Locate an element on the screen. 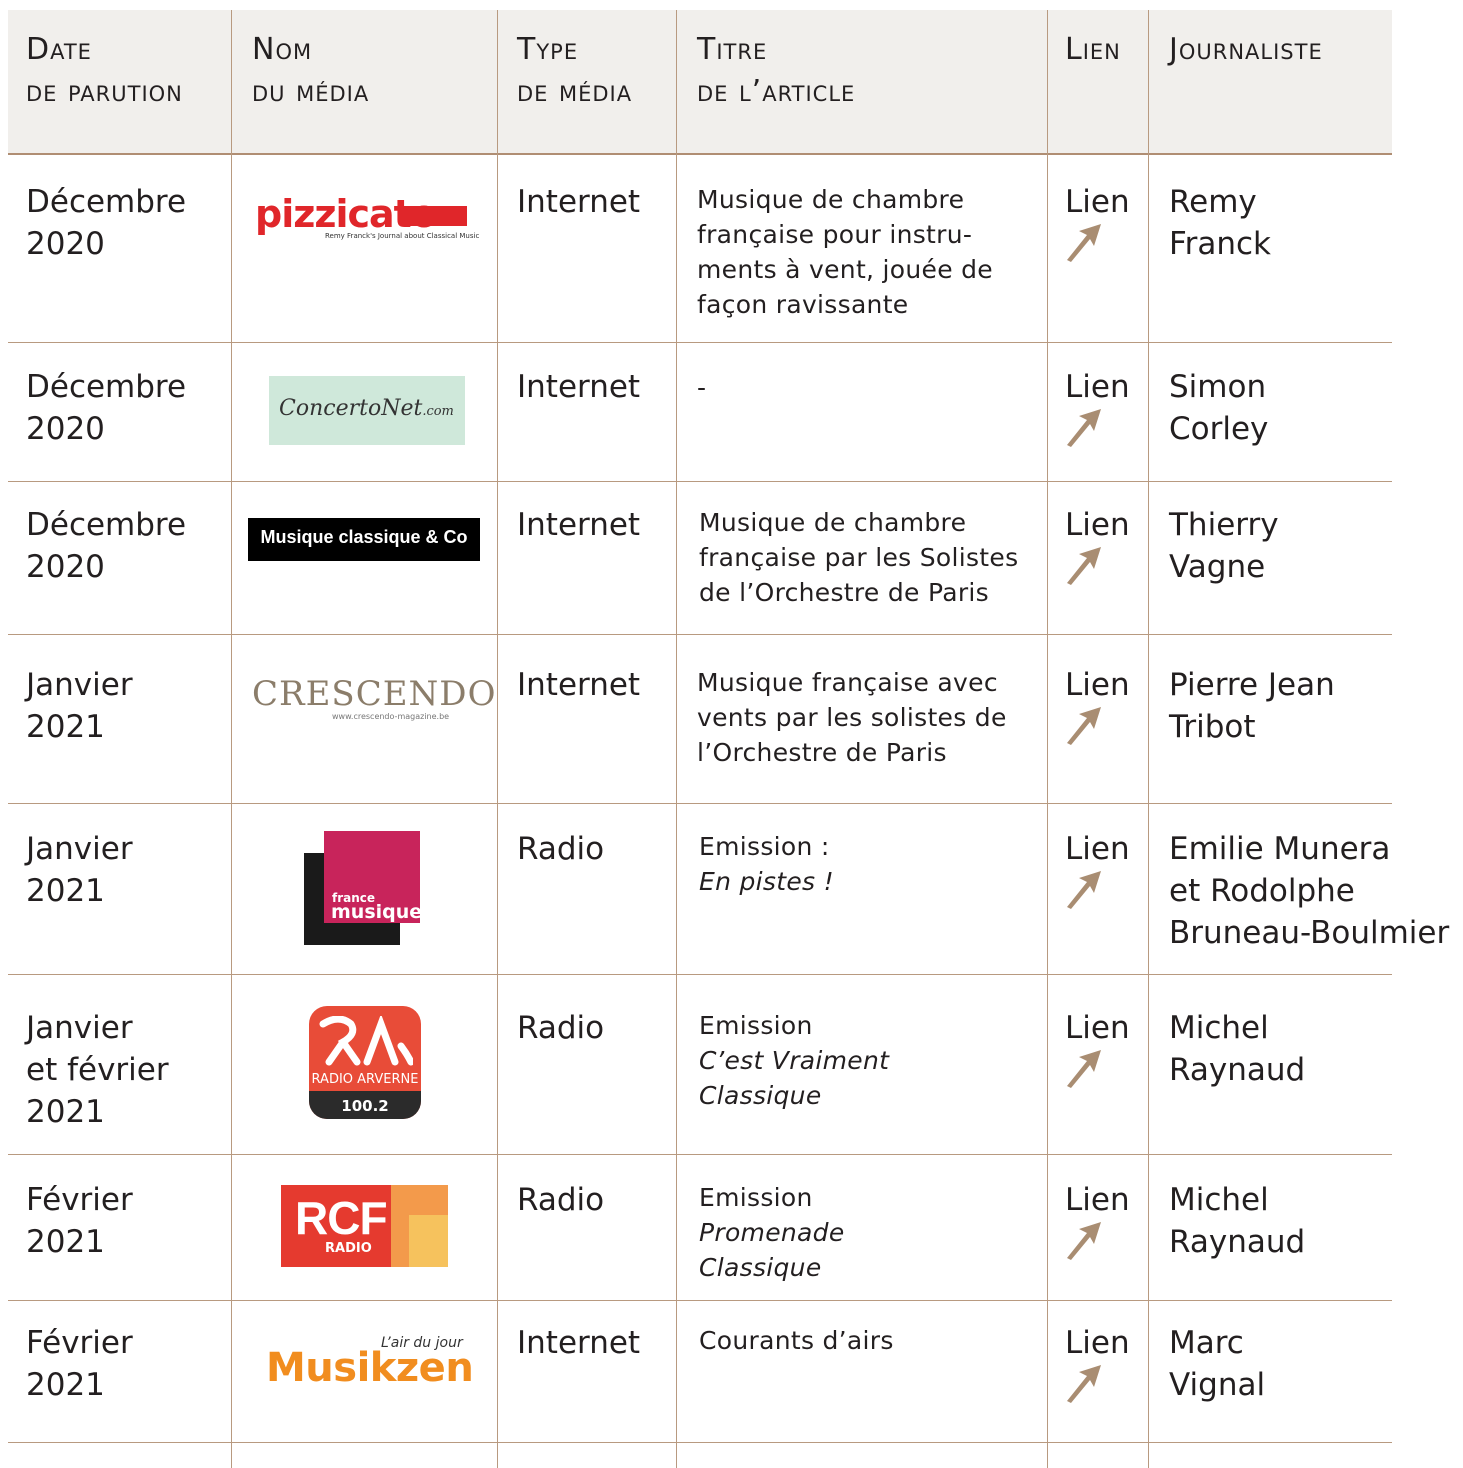 The height and width of the screenshot is (1468, 1463). title-line: de l’Orchestre de Paris is located at coordinates (844, 592).